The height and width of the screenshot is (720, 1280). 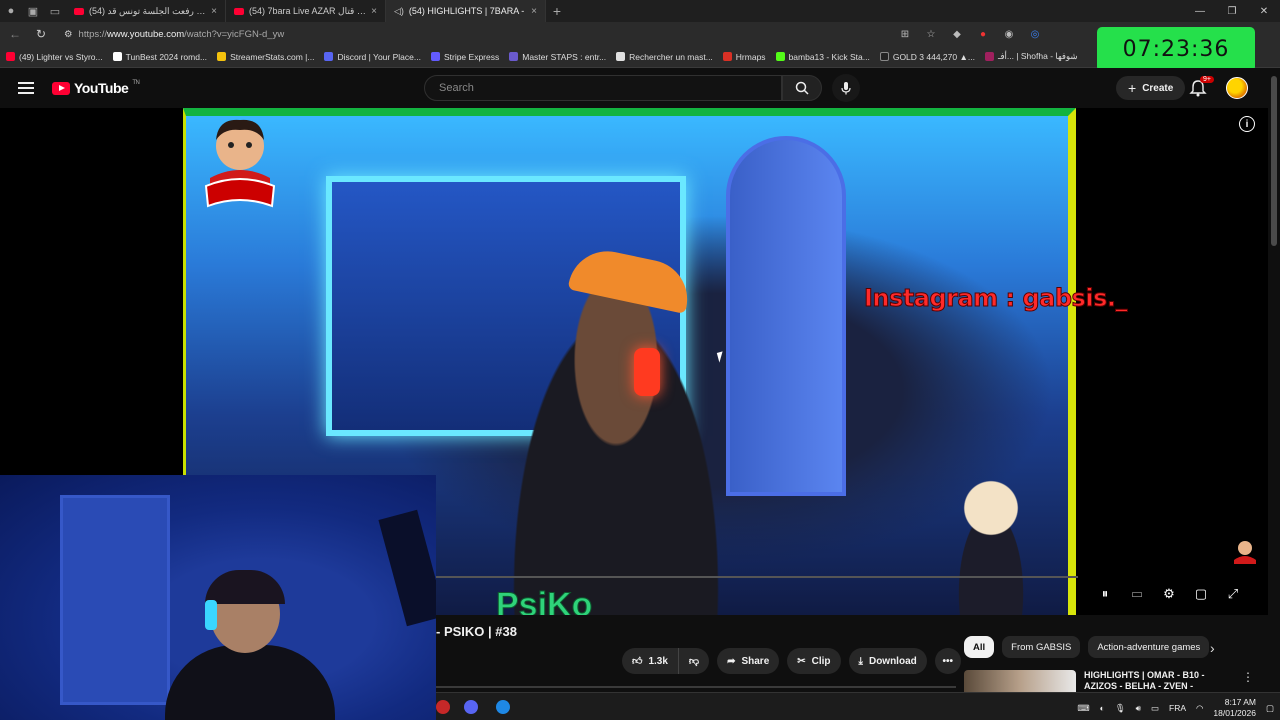 I want to click on recommendation-chips: All From GABSIS Action-adventure games, so click(x=1087, y=647).